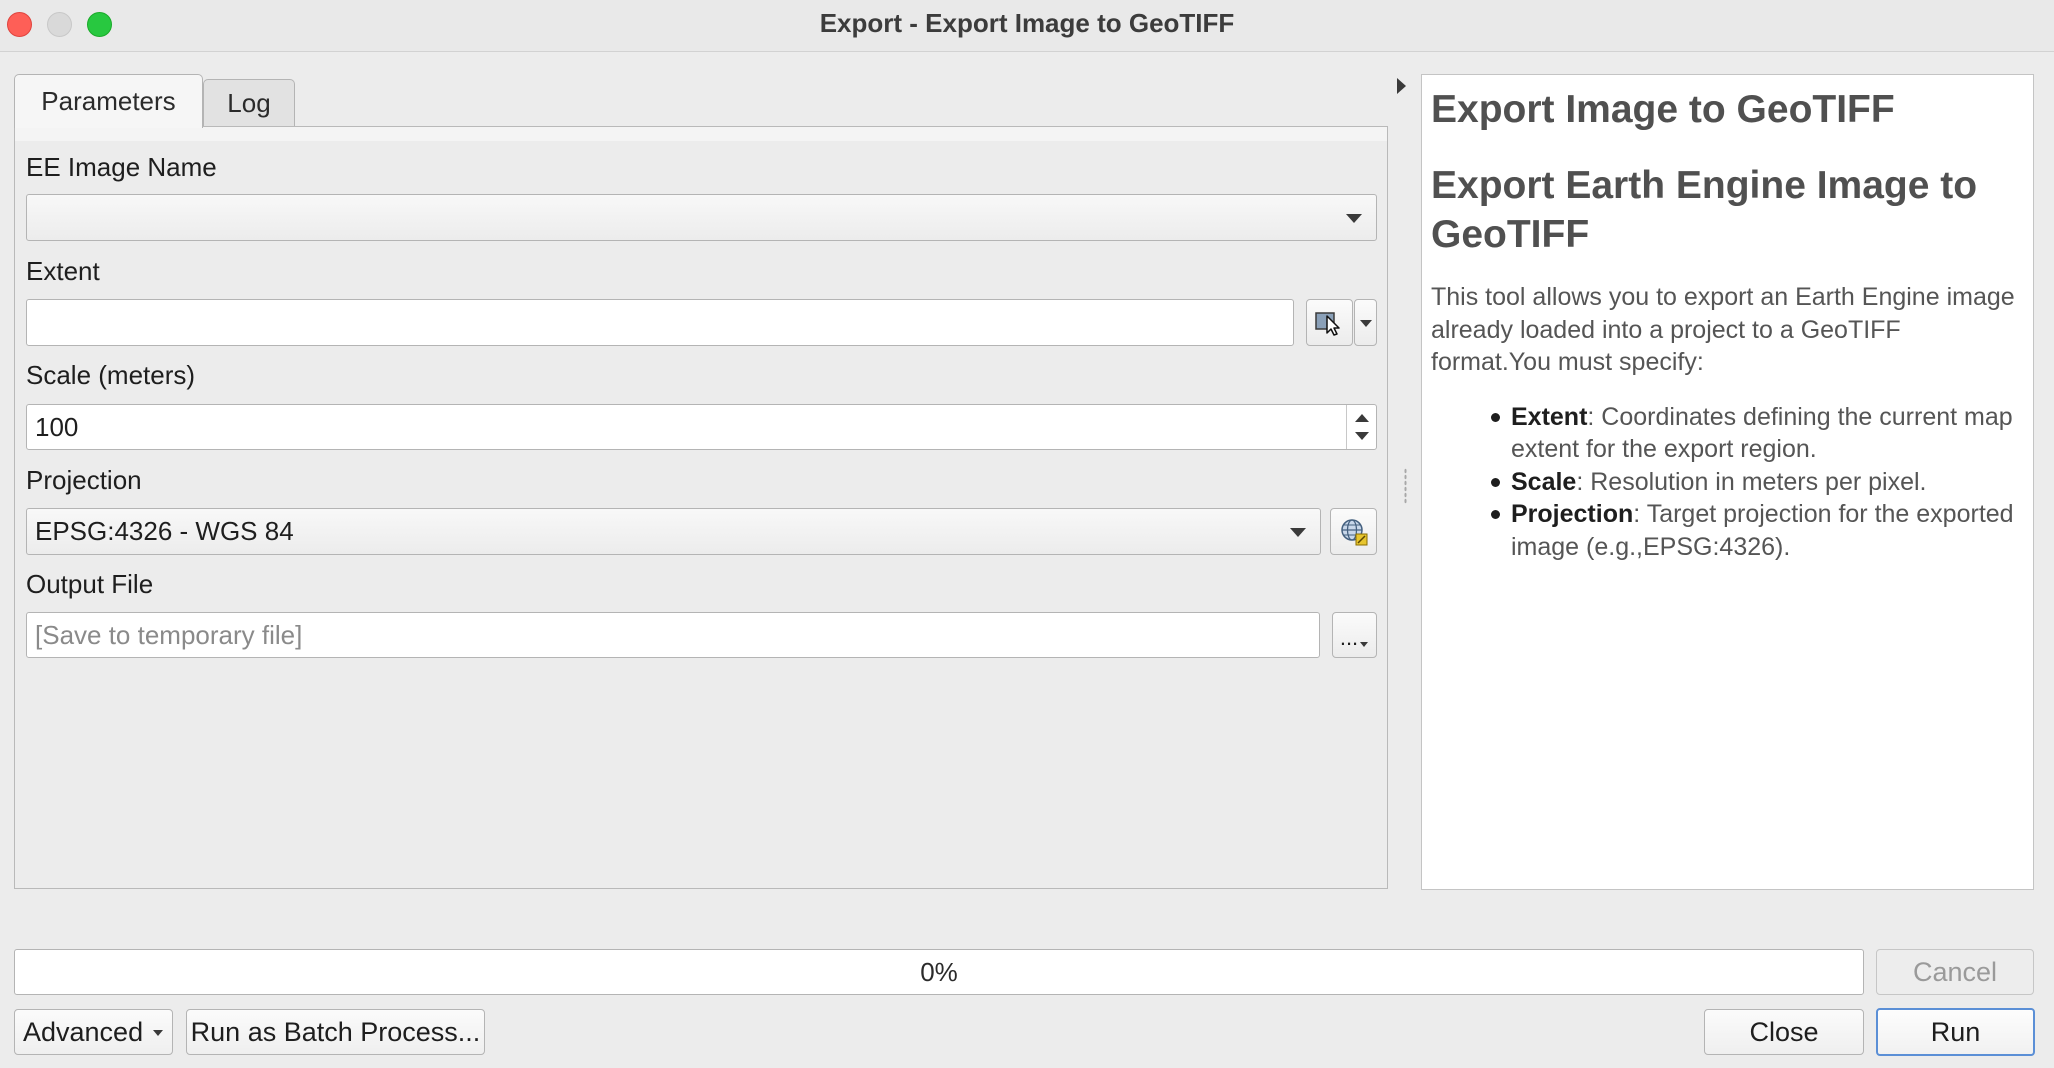  I want to click on progress-text: 0%, so click(939, 971).